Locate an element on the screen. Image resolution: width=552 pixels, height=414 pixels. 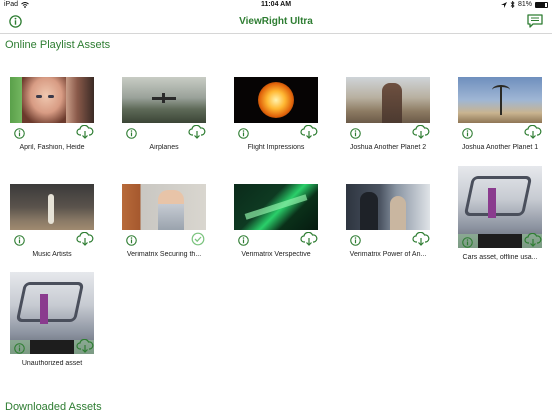
nav-bar: ViewRight Ultra is located at coordinates (276, 22).